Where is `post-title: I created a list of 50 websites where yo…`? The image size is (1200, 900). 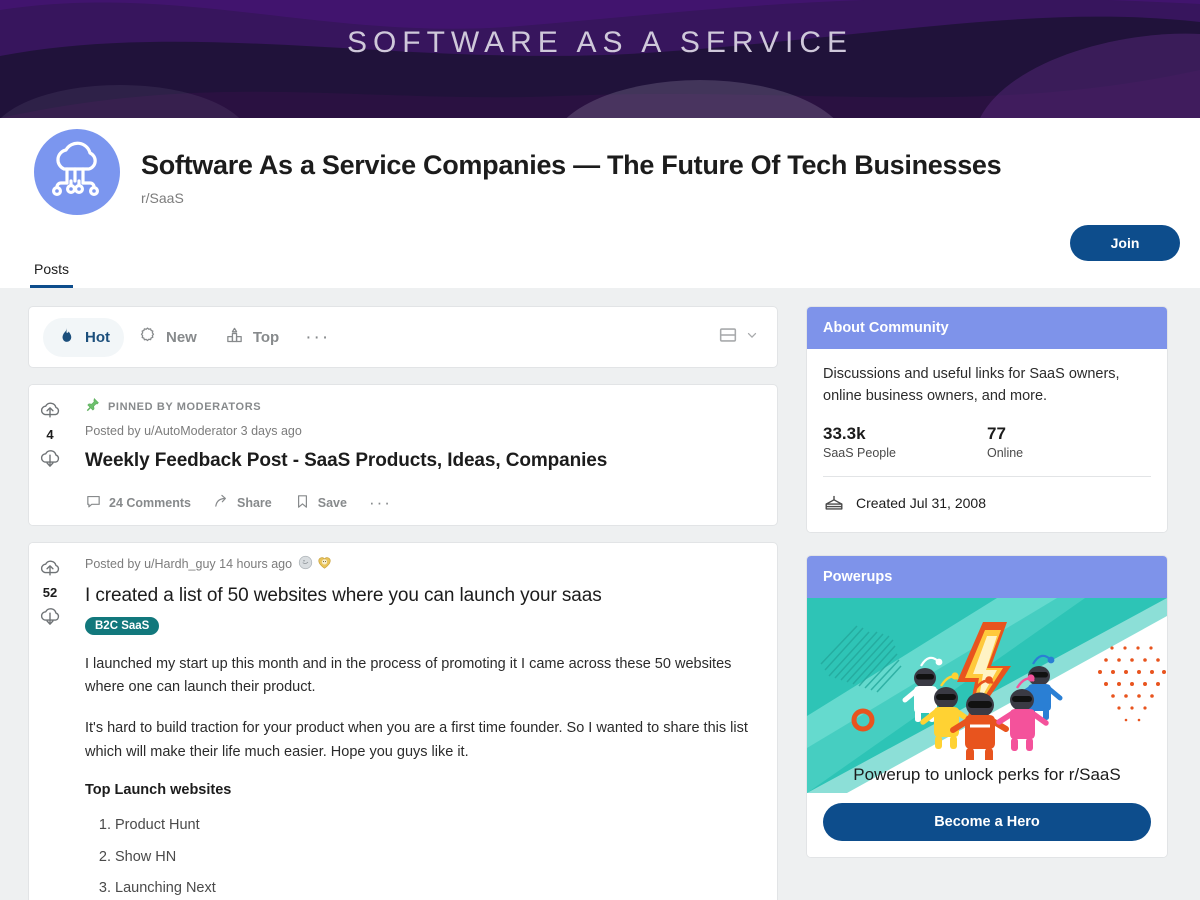
post-title: I created a list of 50 websites where yo… is located at coordinates (424, 596).